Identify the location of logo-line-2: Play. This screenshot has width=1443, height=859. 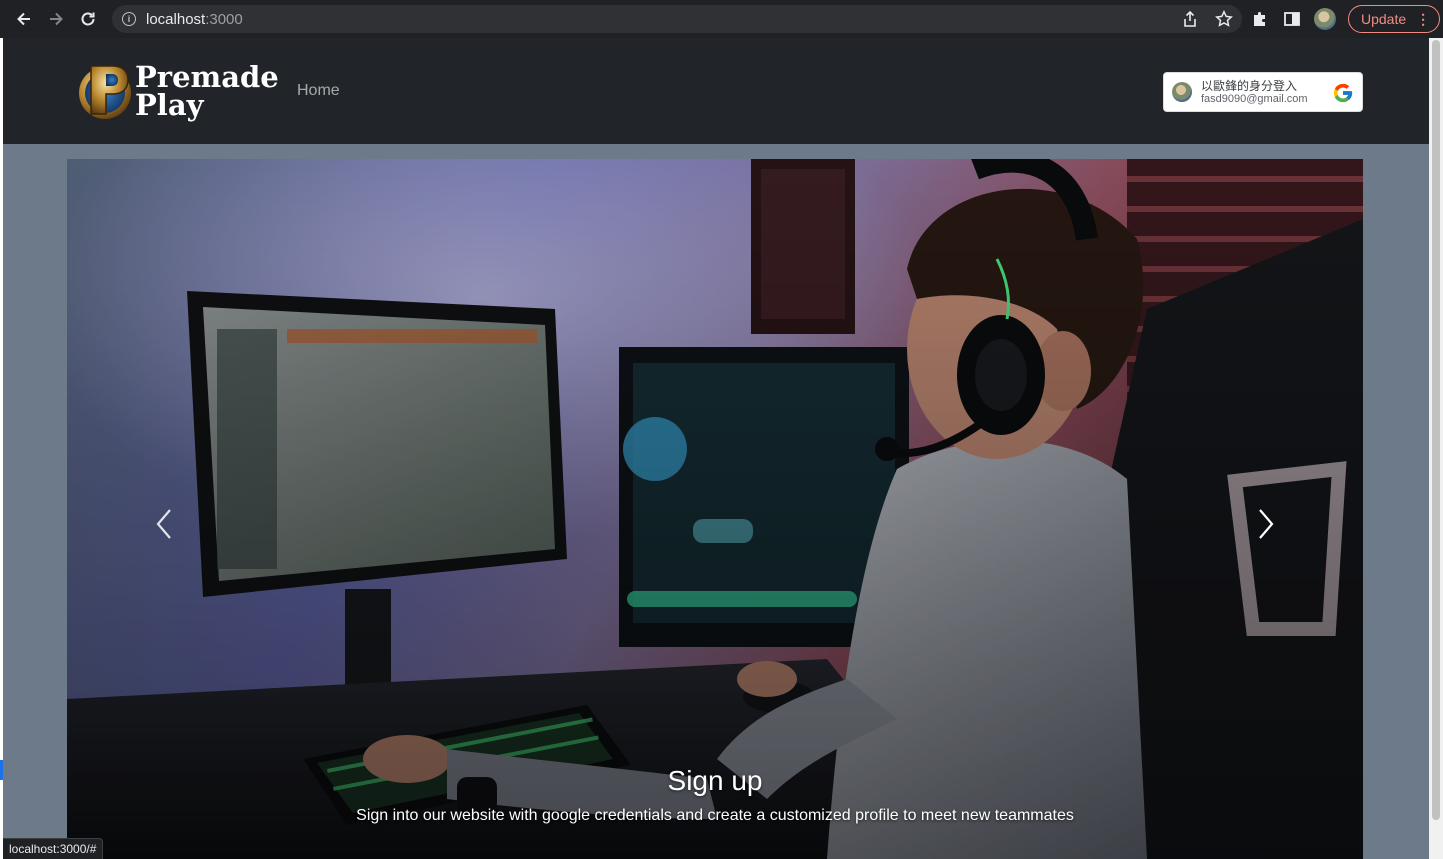
(169, 105).